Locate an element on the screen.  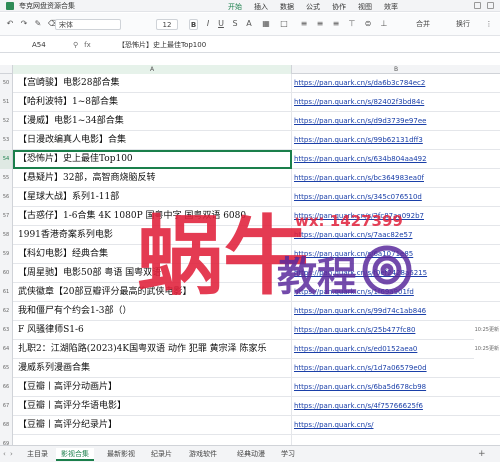
zoom-icon: ⚲ is located at coordinates (75, 45).